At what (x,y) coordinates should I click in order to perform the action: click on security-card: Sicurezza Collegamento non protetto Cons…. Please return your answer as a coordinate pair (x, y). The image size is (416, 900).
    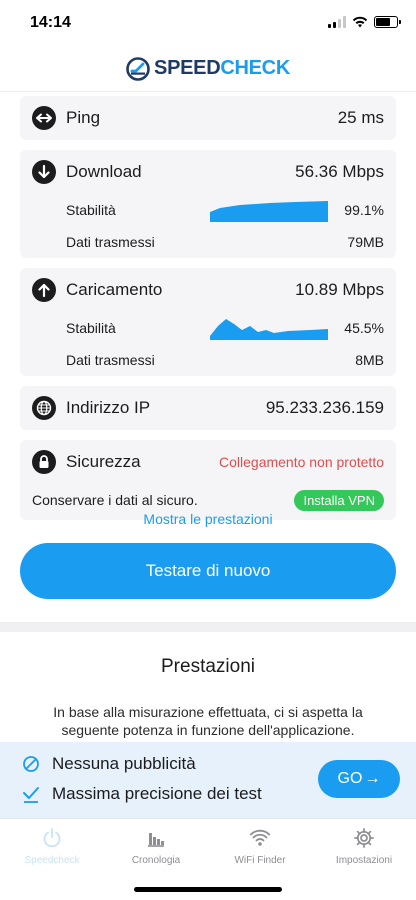
    Looking at the image, I should click on (208, 480).